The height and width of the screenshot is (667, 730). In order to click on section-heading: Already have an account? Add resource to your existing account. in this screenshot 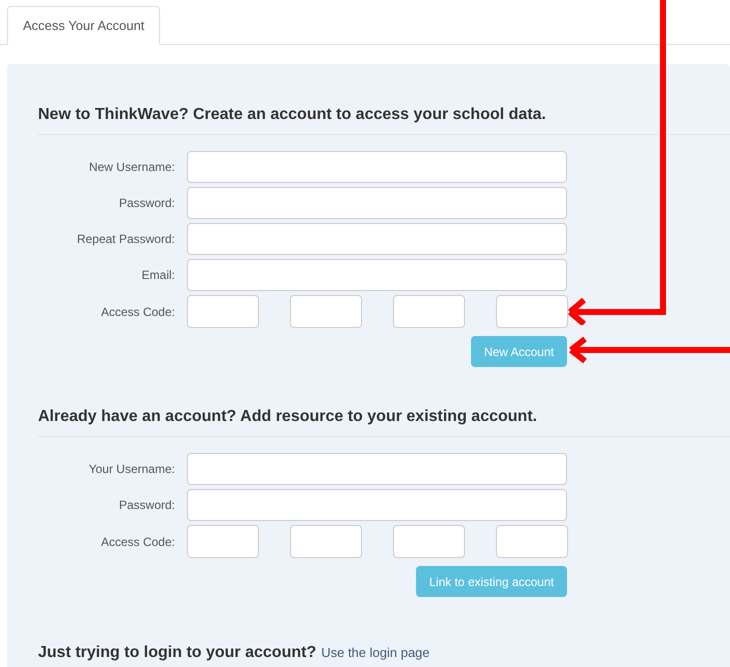, I will do `click(384, 421)`.